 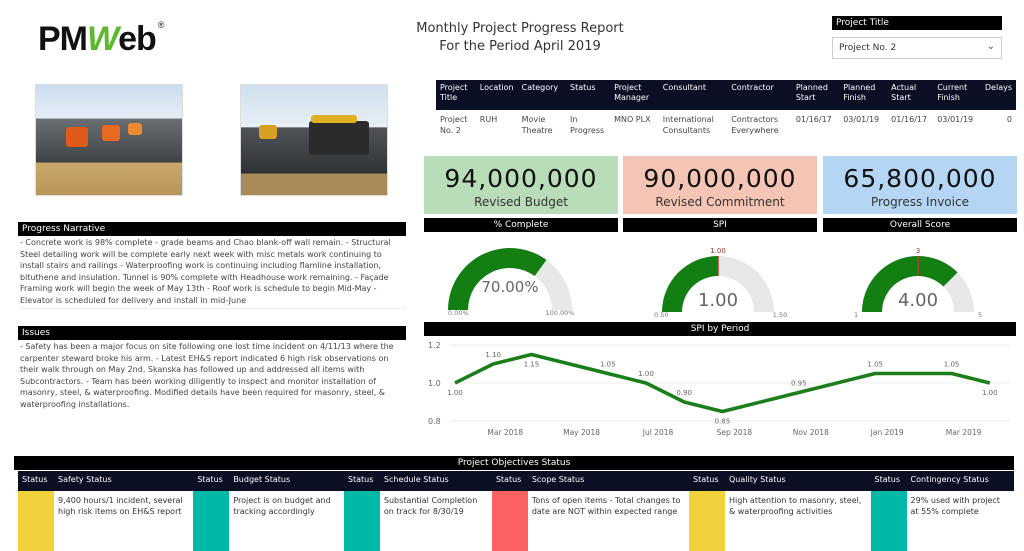 I want to click on table-cell: Movie Theatre, so click(x=537, y=125).